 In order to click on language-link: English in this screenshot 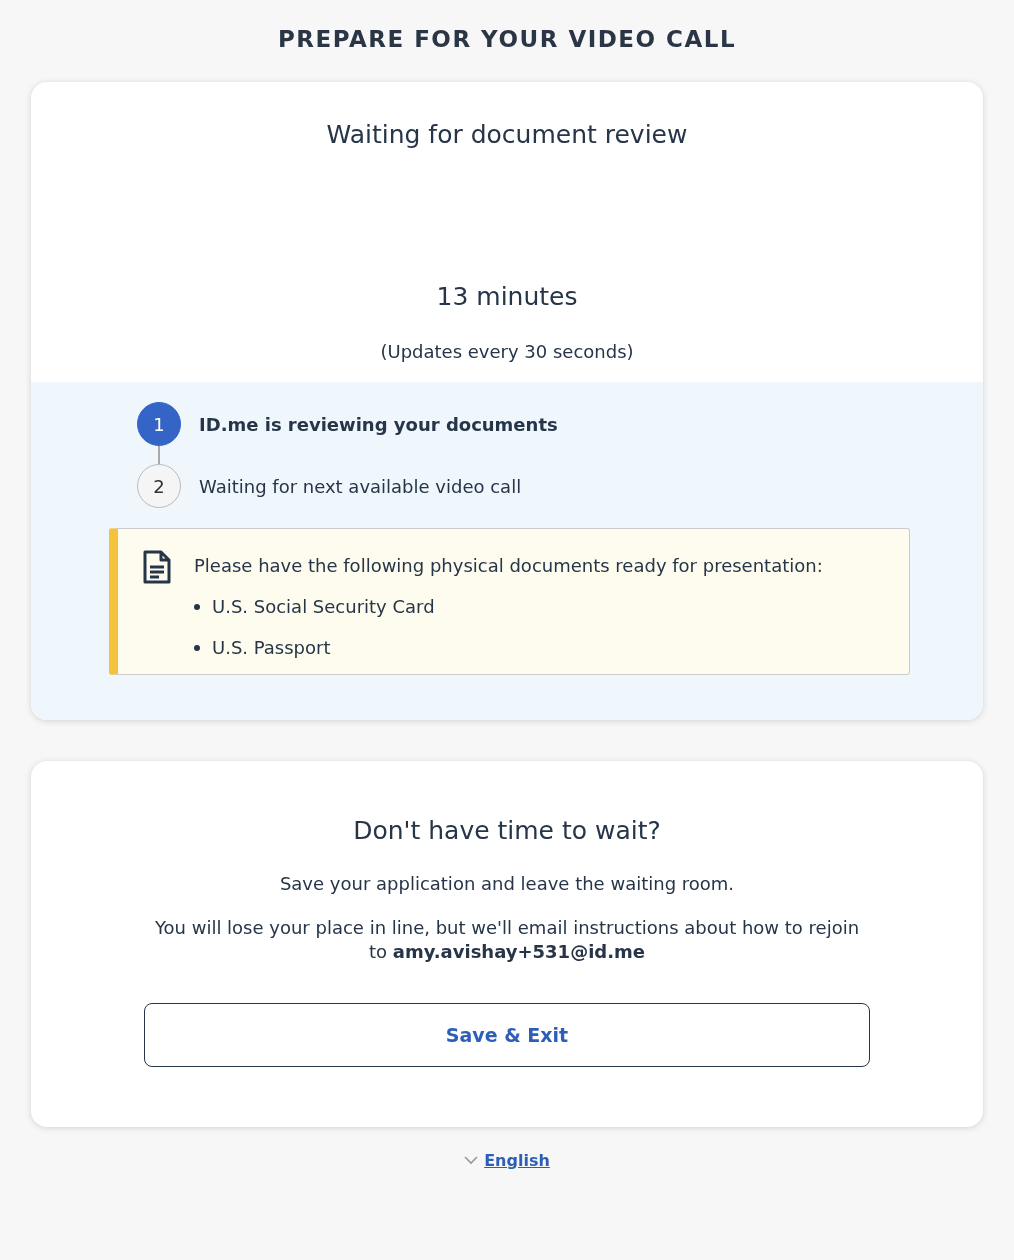, I will do `click(517, 1160)`.